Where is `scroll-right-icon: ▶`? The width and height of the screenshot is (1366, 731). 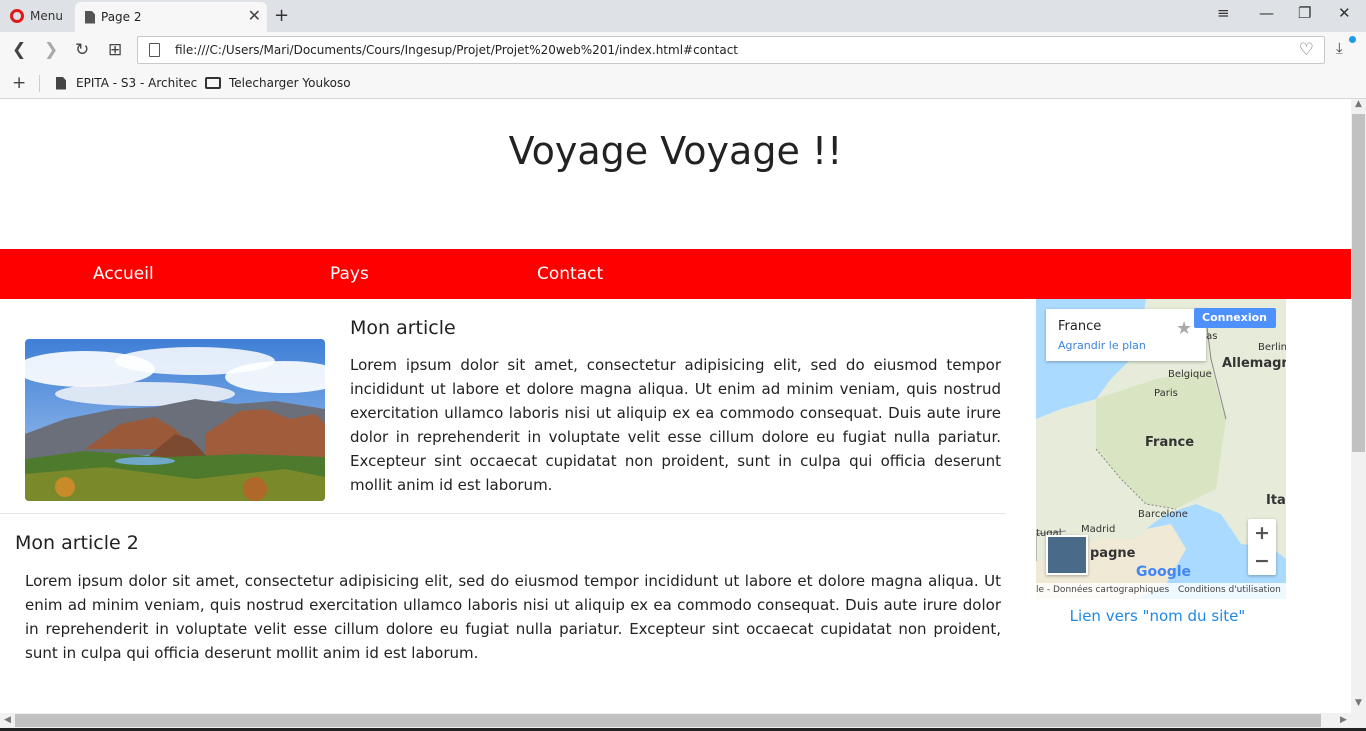 scroll-right-icon: ▶ is located at coordinates (1343, 720).